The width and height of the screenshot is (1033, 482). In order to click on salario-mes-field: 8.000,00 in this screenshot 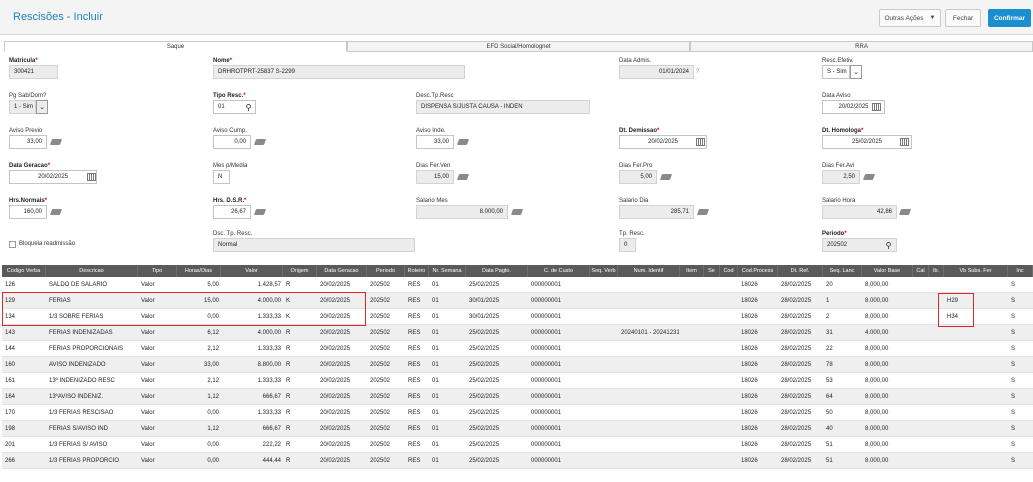, I will do `click(462, 212)`.